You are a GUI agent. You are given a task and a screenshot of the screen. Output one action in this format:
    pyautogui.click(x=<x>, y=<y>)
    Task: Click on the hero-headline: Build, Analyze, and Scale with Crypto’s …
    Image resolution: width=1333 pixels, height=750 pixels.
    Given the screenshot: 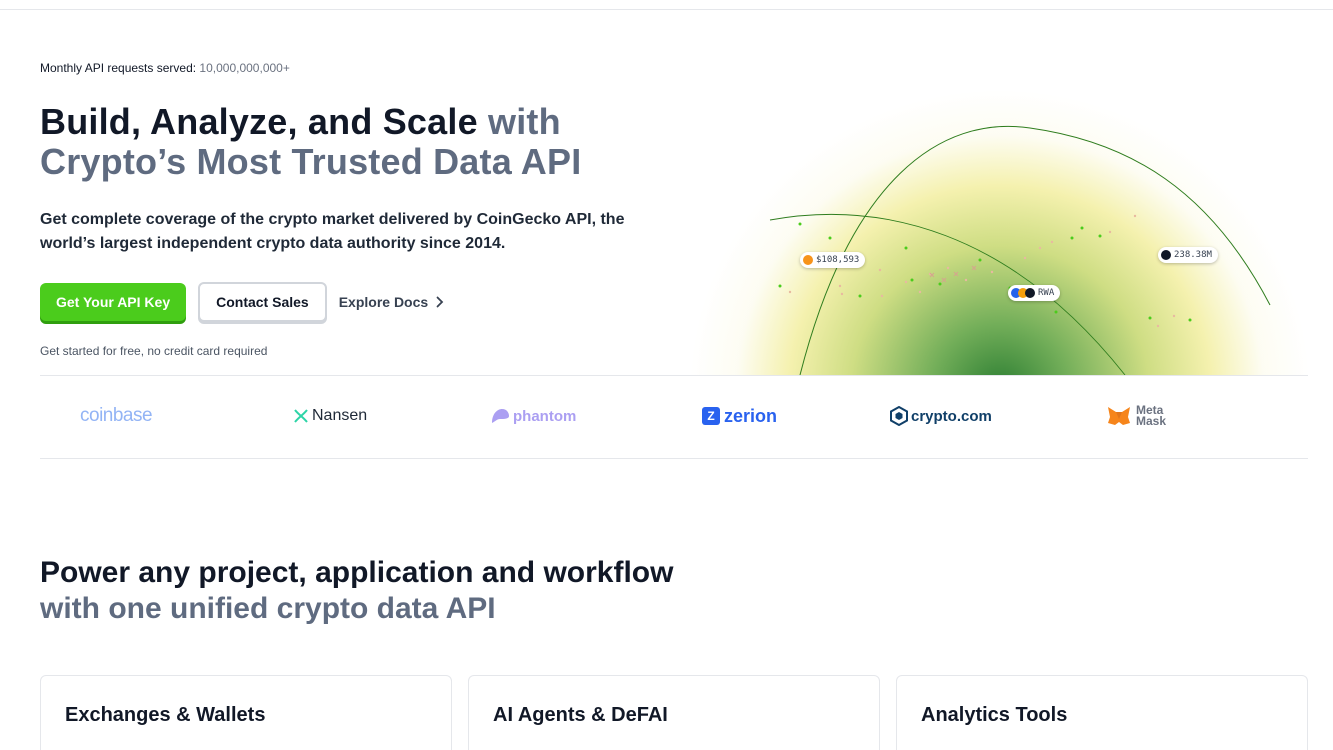 What is the action you would take?
    pyautogui.click(x=360, y=142)
    